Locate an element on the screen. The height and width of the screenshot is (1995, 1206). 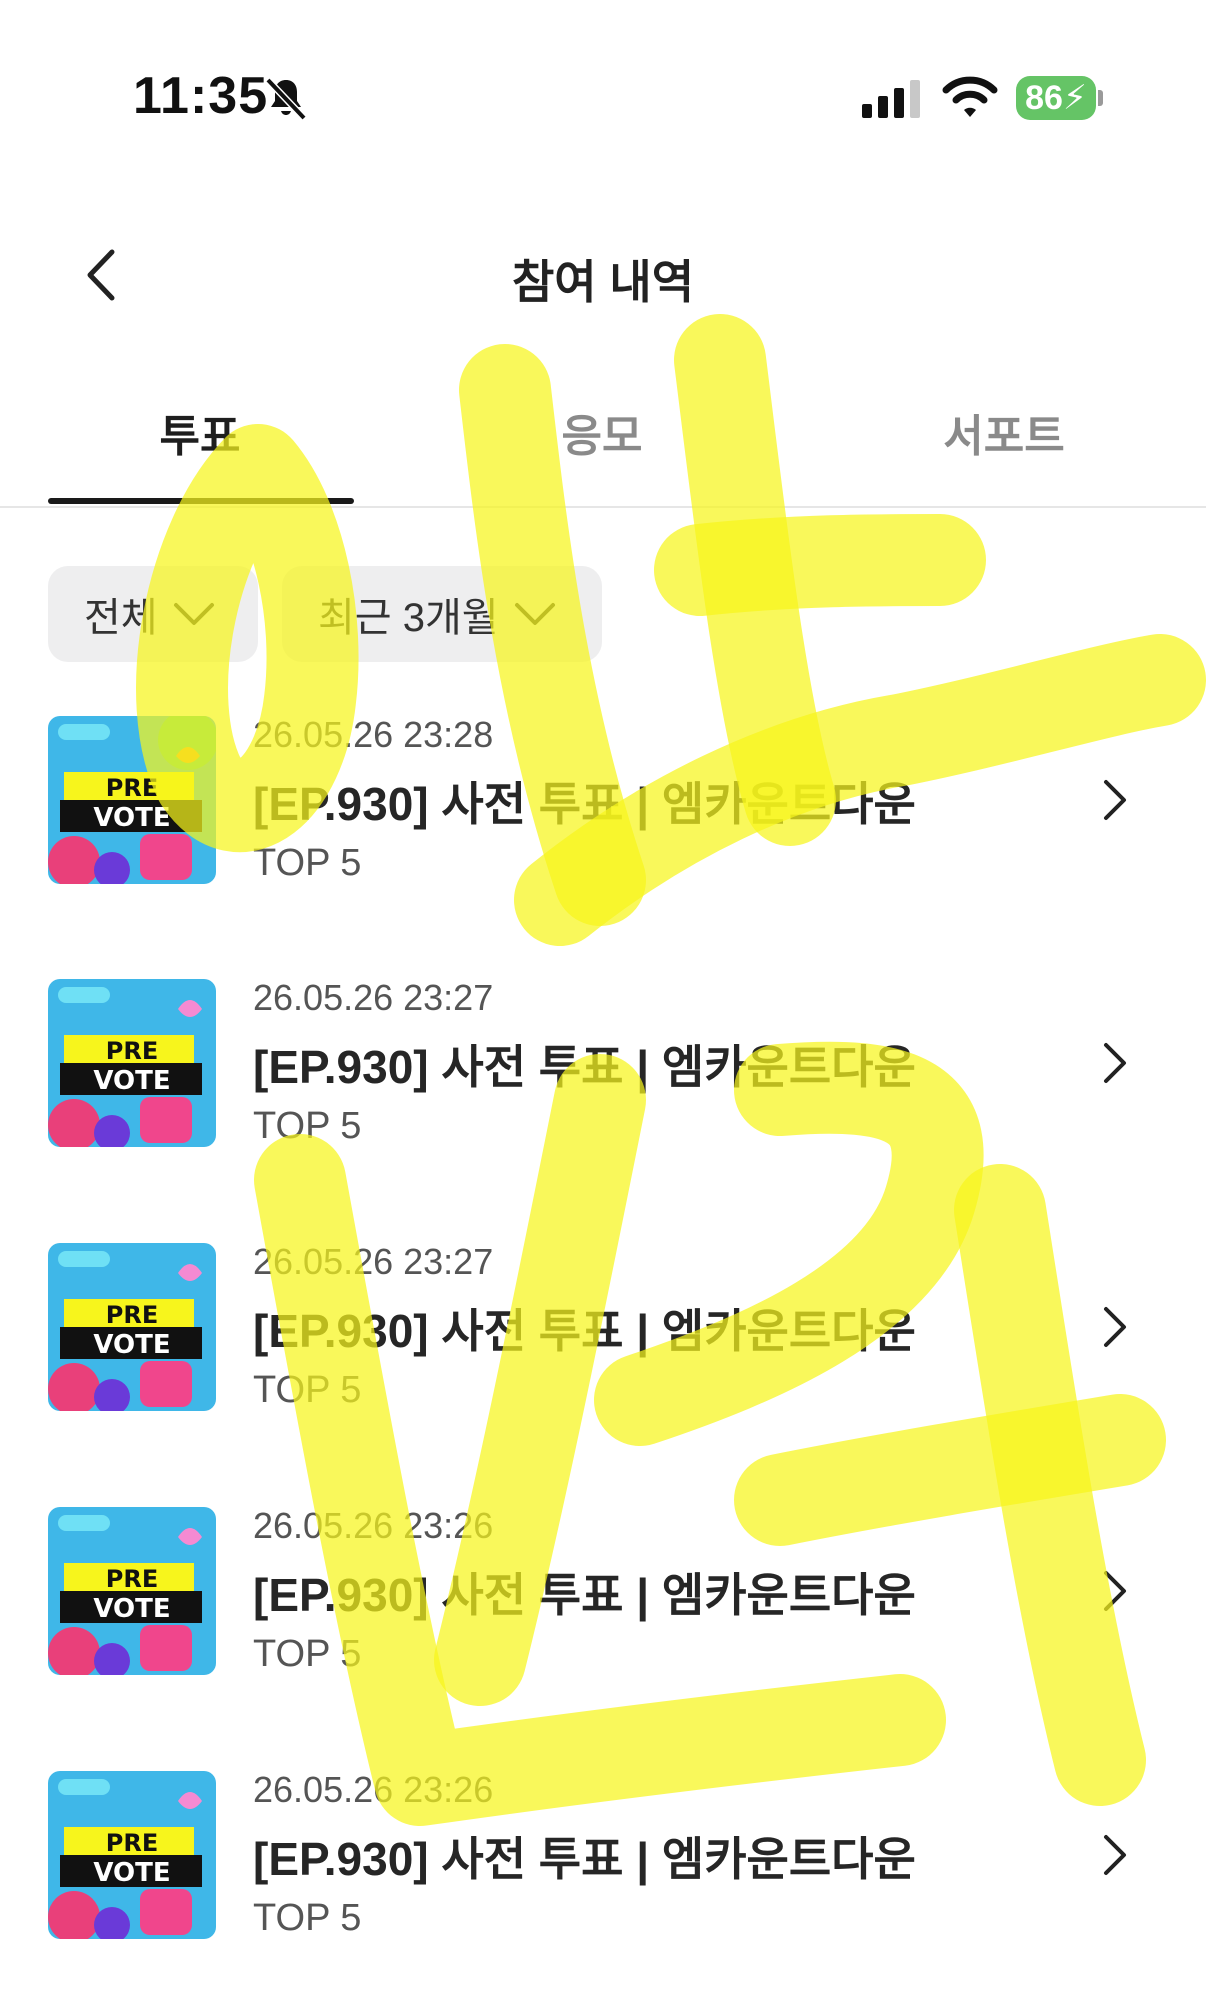
battery-percent: 86 is located at coordinates (1044, 98).